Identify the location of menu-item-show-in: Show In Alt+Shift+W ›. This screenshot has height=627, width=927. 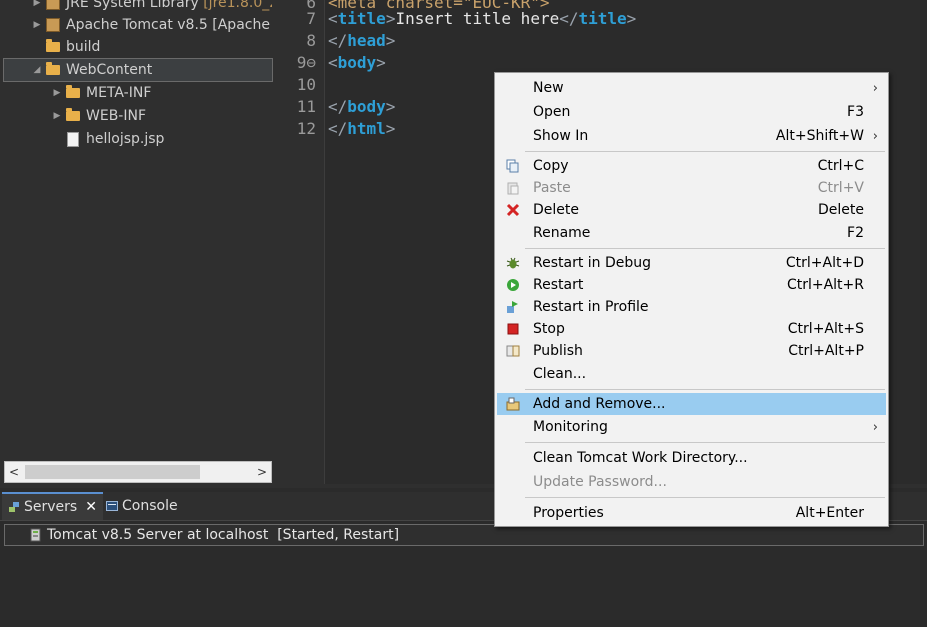
(691, 136).